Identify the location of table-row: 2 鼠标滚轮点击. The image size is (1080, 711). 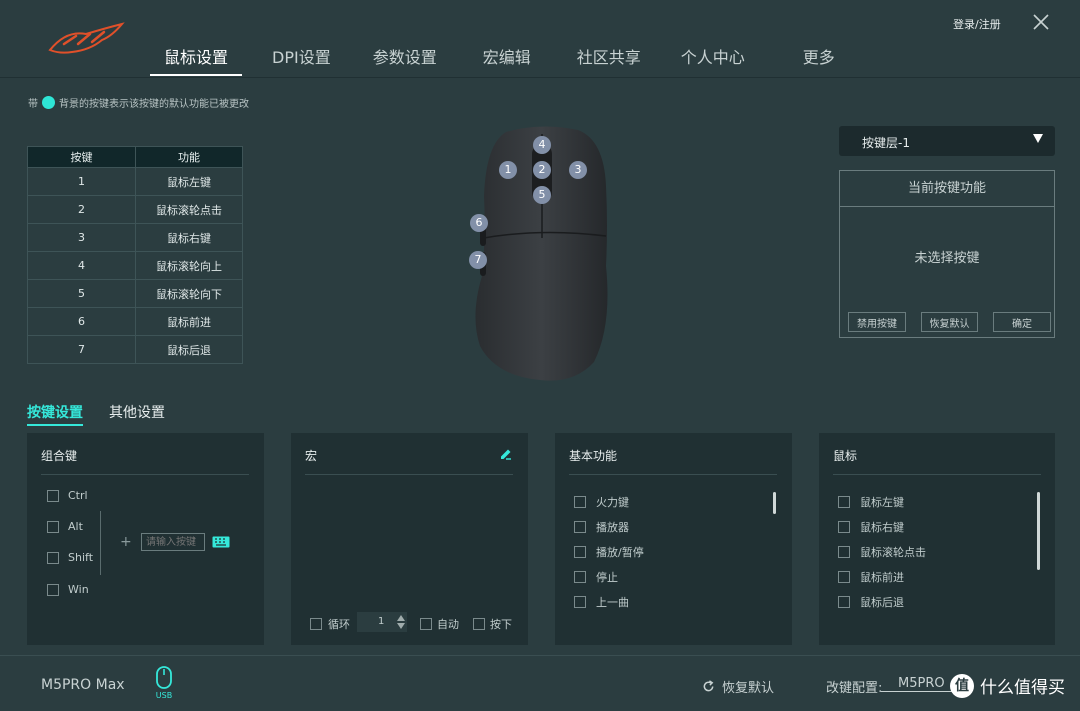
(135, 209).